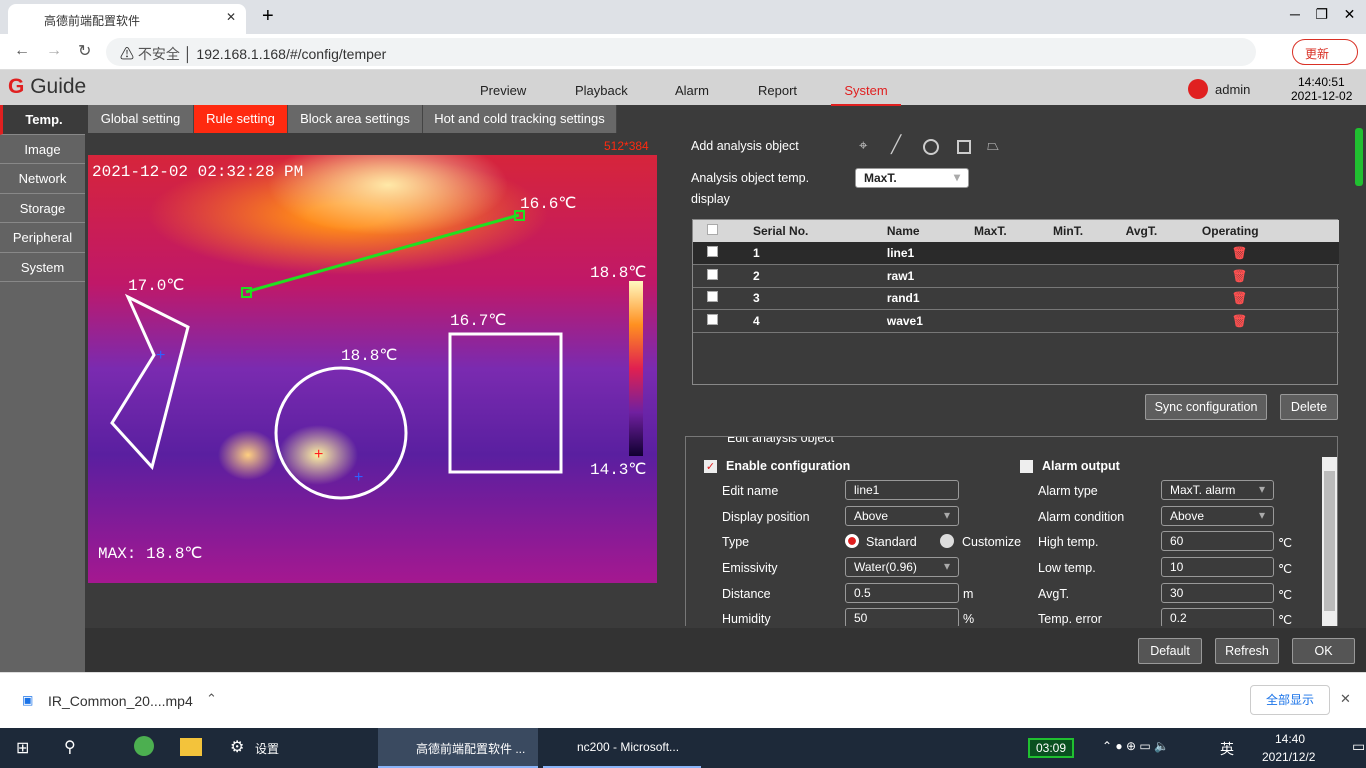  What do you see at coordinates (912, 178) in the screenshot?
I see `temp-display-select: MaxT.` at bounding box center [912, 178].